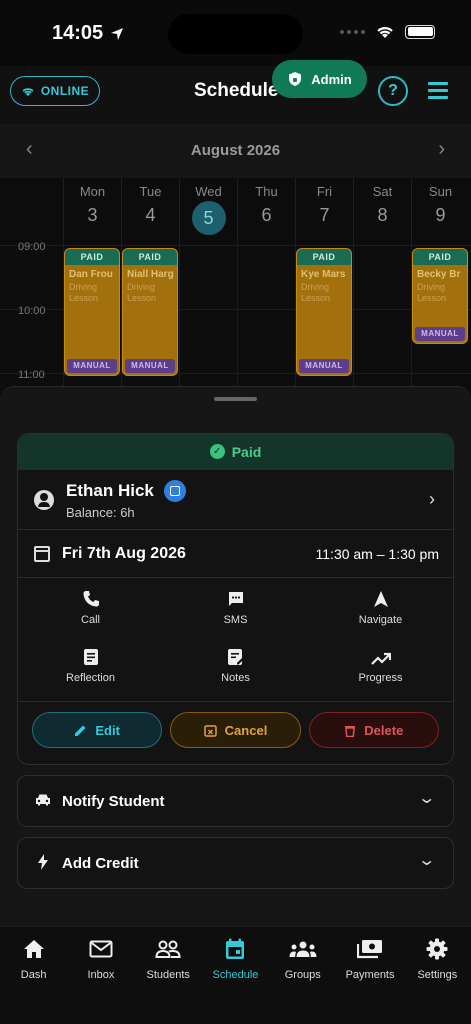 The height and width of the screenshot is (1024, 471). What do you see at coordinates (235, 399) in the screenshot?
I see `drag-handle` at bounding box center [235, 399].